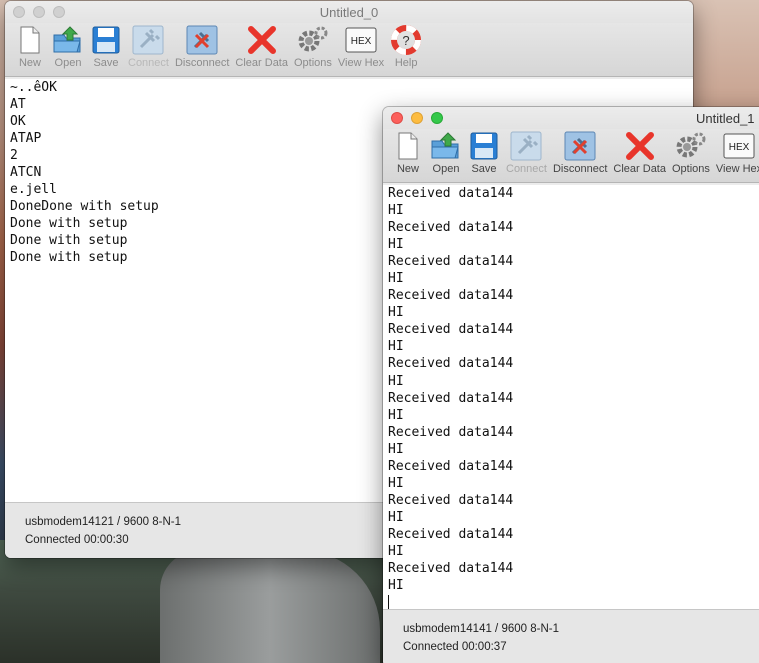 This screenshot has width=759, height=663. Describe the element at coordinates (397, 118) in the screenshot. I see `close-window-button` at that location.